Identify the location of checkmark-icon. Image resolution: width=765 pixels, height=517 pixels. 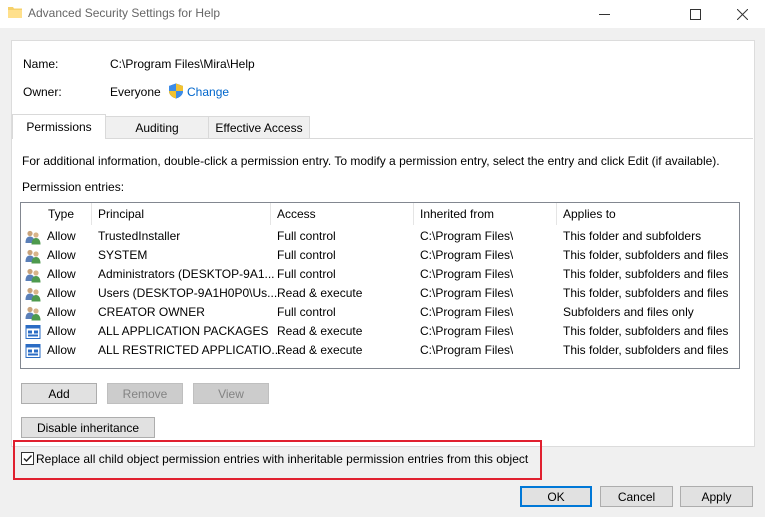
(28, 459).